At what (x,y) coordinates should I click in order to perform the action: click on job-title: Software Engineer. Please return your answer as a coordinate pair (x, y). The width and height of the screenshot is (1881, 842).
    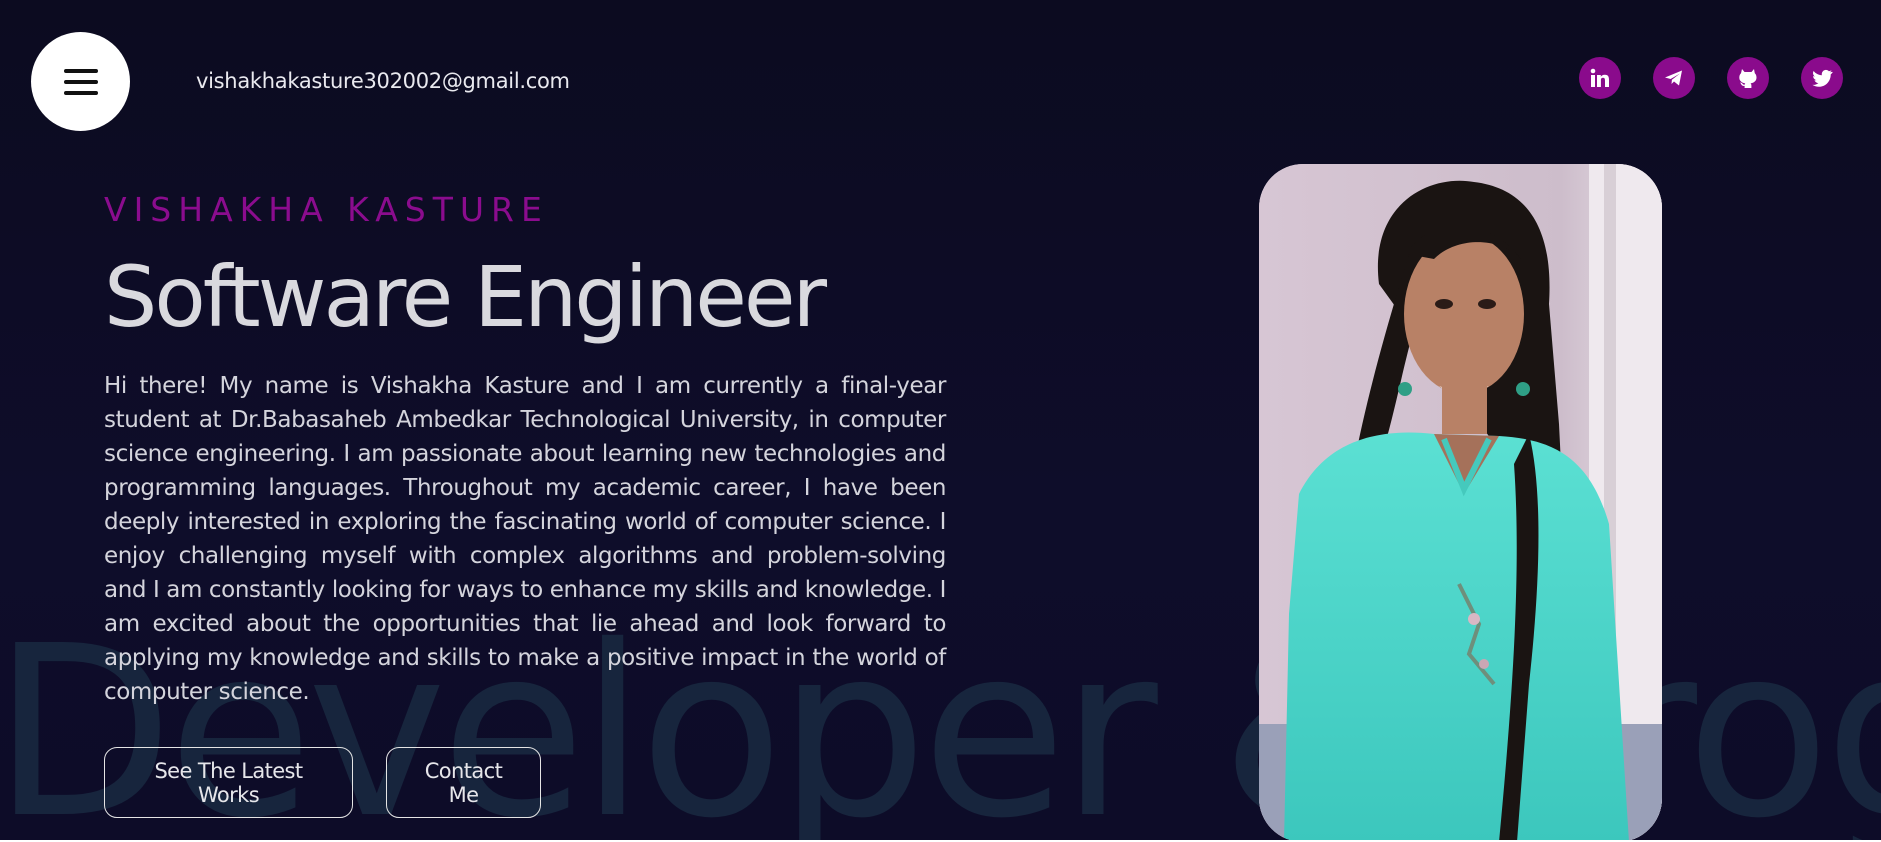
    Looking at the image, I should click on (465, 297).